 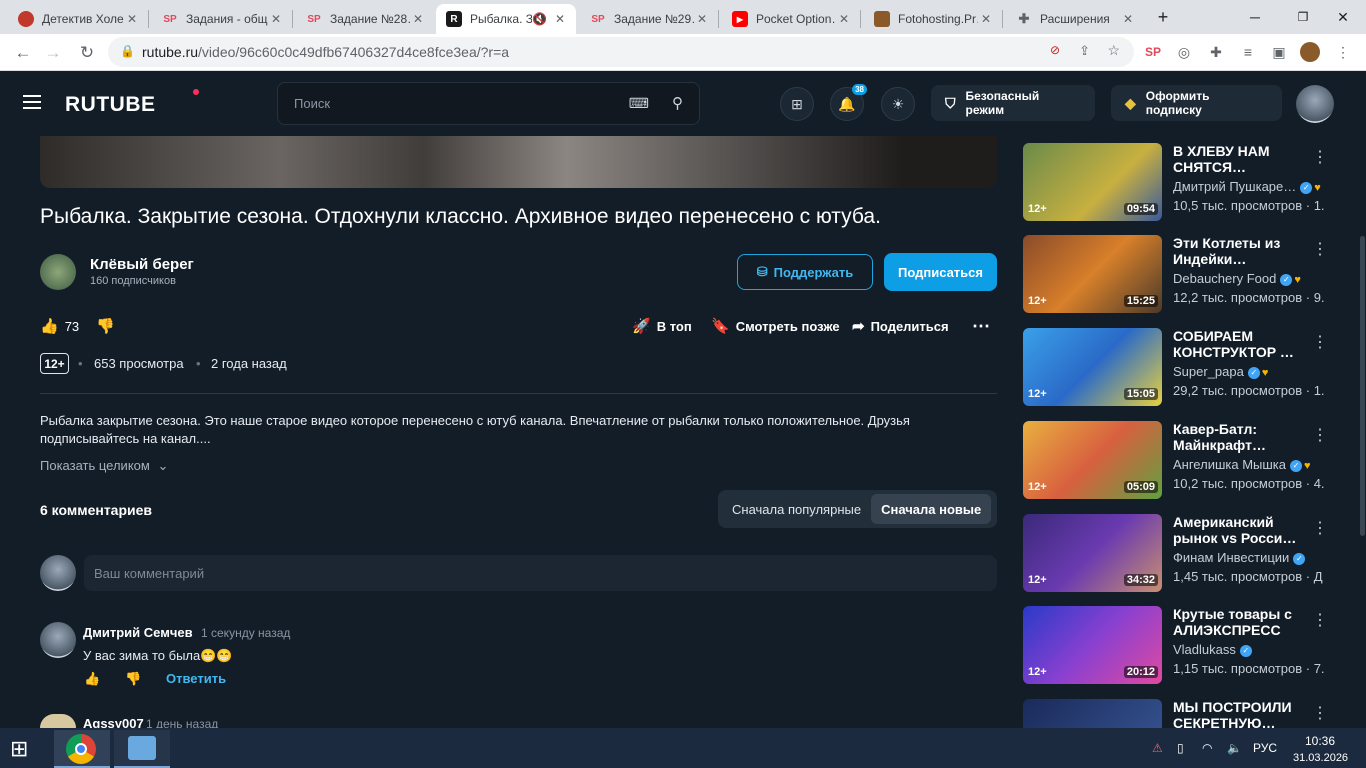 I want to click on sp-extension-icon: SP, so click(x=1153, y=52).